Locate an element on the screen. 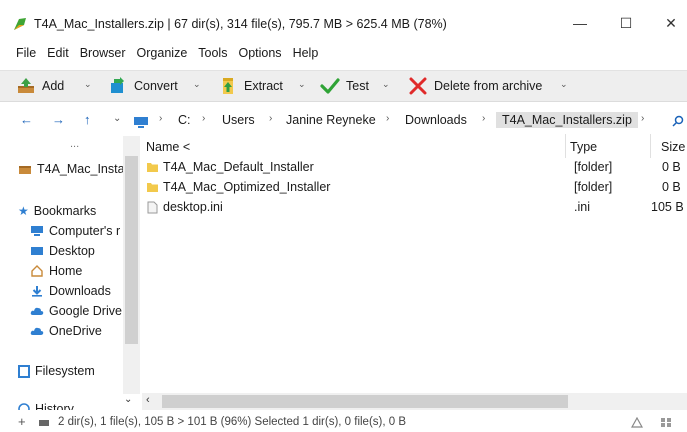 Image resolution: width=687 pixels, height=432 pixels. history-icon is located at coordinates (24, 406).